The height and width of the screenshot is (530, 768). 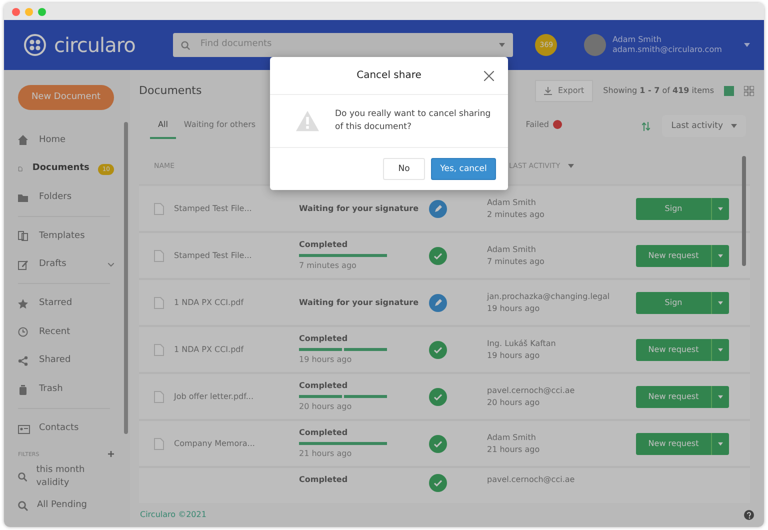 I want to click on status-time: 20 hours ago, so click(x=326, y=407).